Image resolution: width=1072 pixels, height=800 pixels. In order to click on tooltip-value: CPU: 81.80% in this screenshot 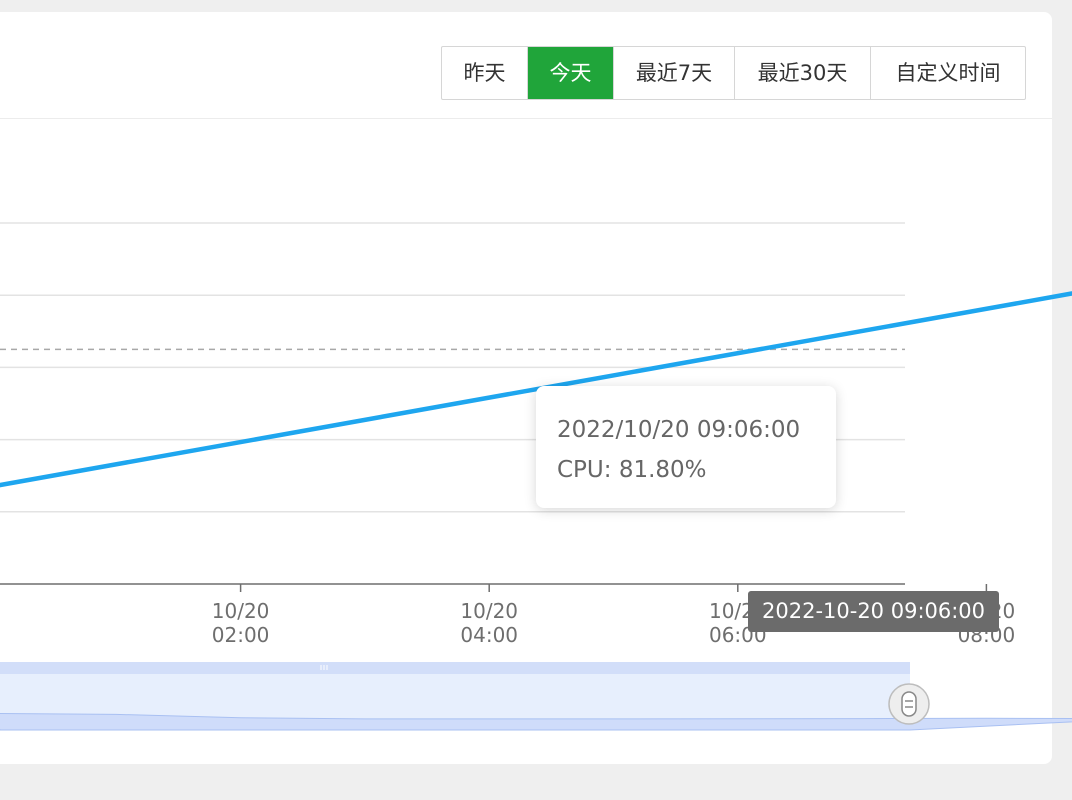, I will do `click(632, 470)`.